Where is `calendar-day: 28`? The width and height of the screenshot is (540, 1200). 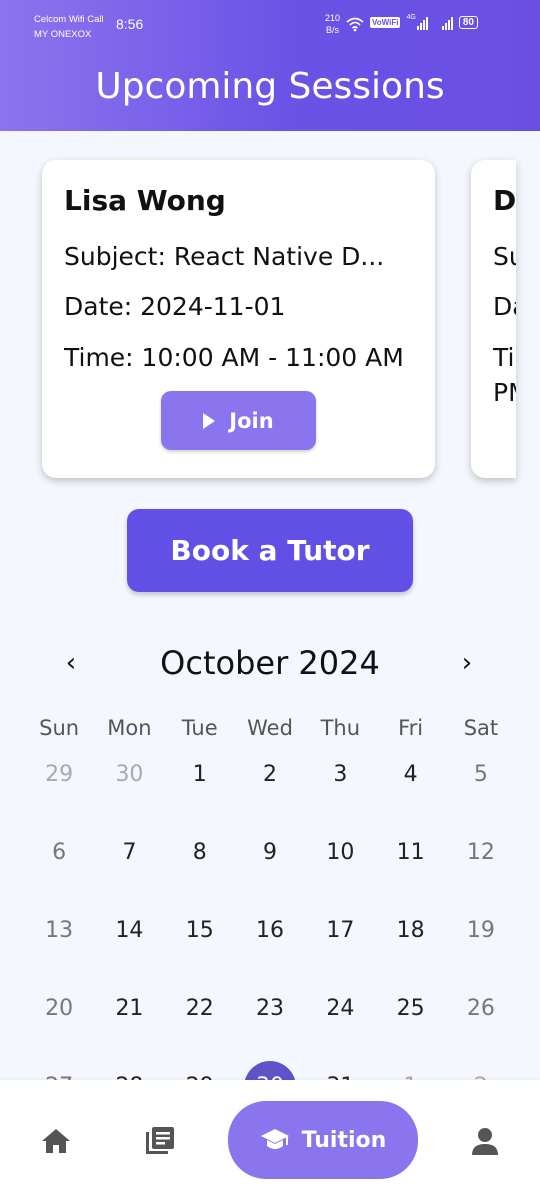 calendar-day: 28 is located at coordinates (129, 1072).